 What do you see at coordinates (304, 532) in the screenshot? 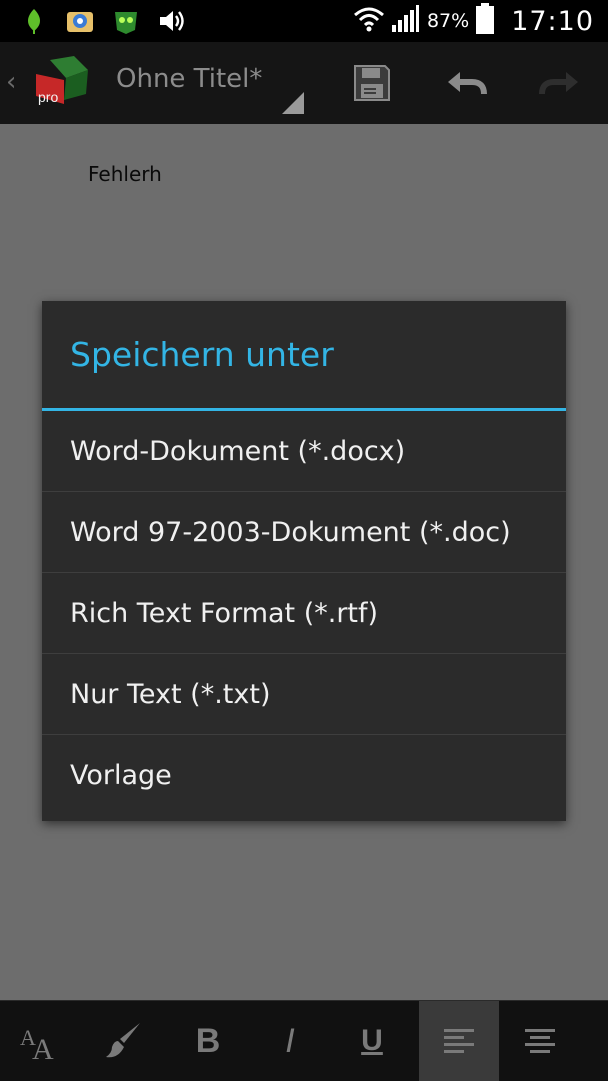
I see `format-option-doc: Word 97-2003-Dokument (*.doc)` at bounding box center [304, 532].